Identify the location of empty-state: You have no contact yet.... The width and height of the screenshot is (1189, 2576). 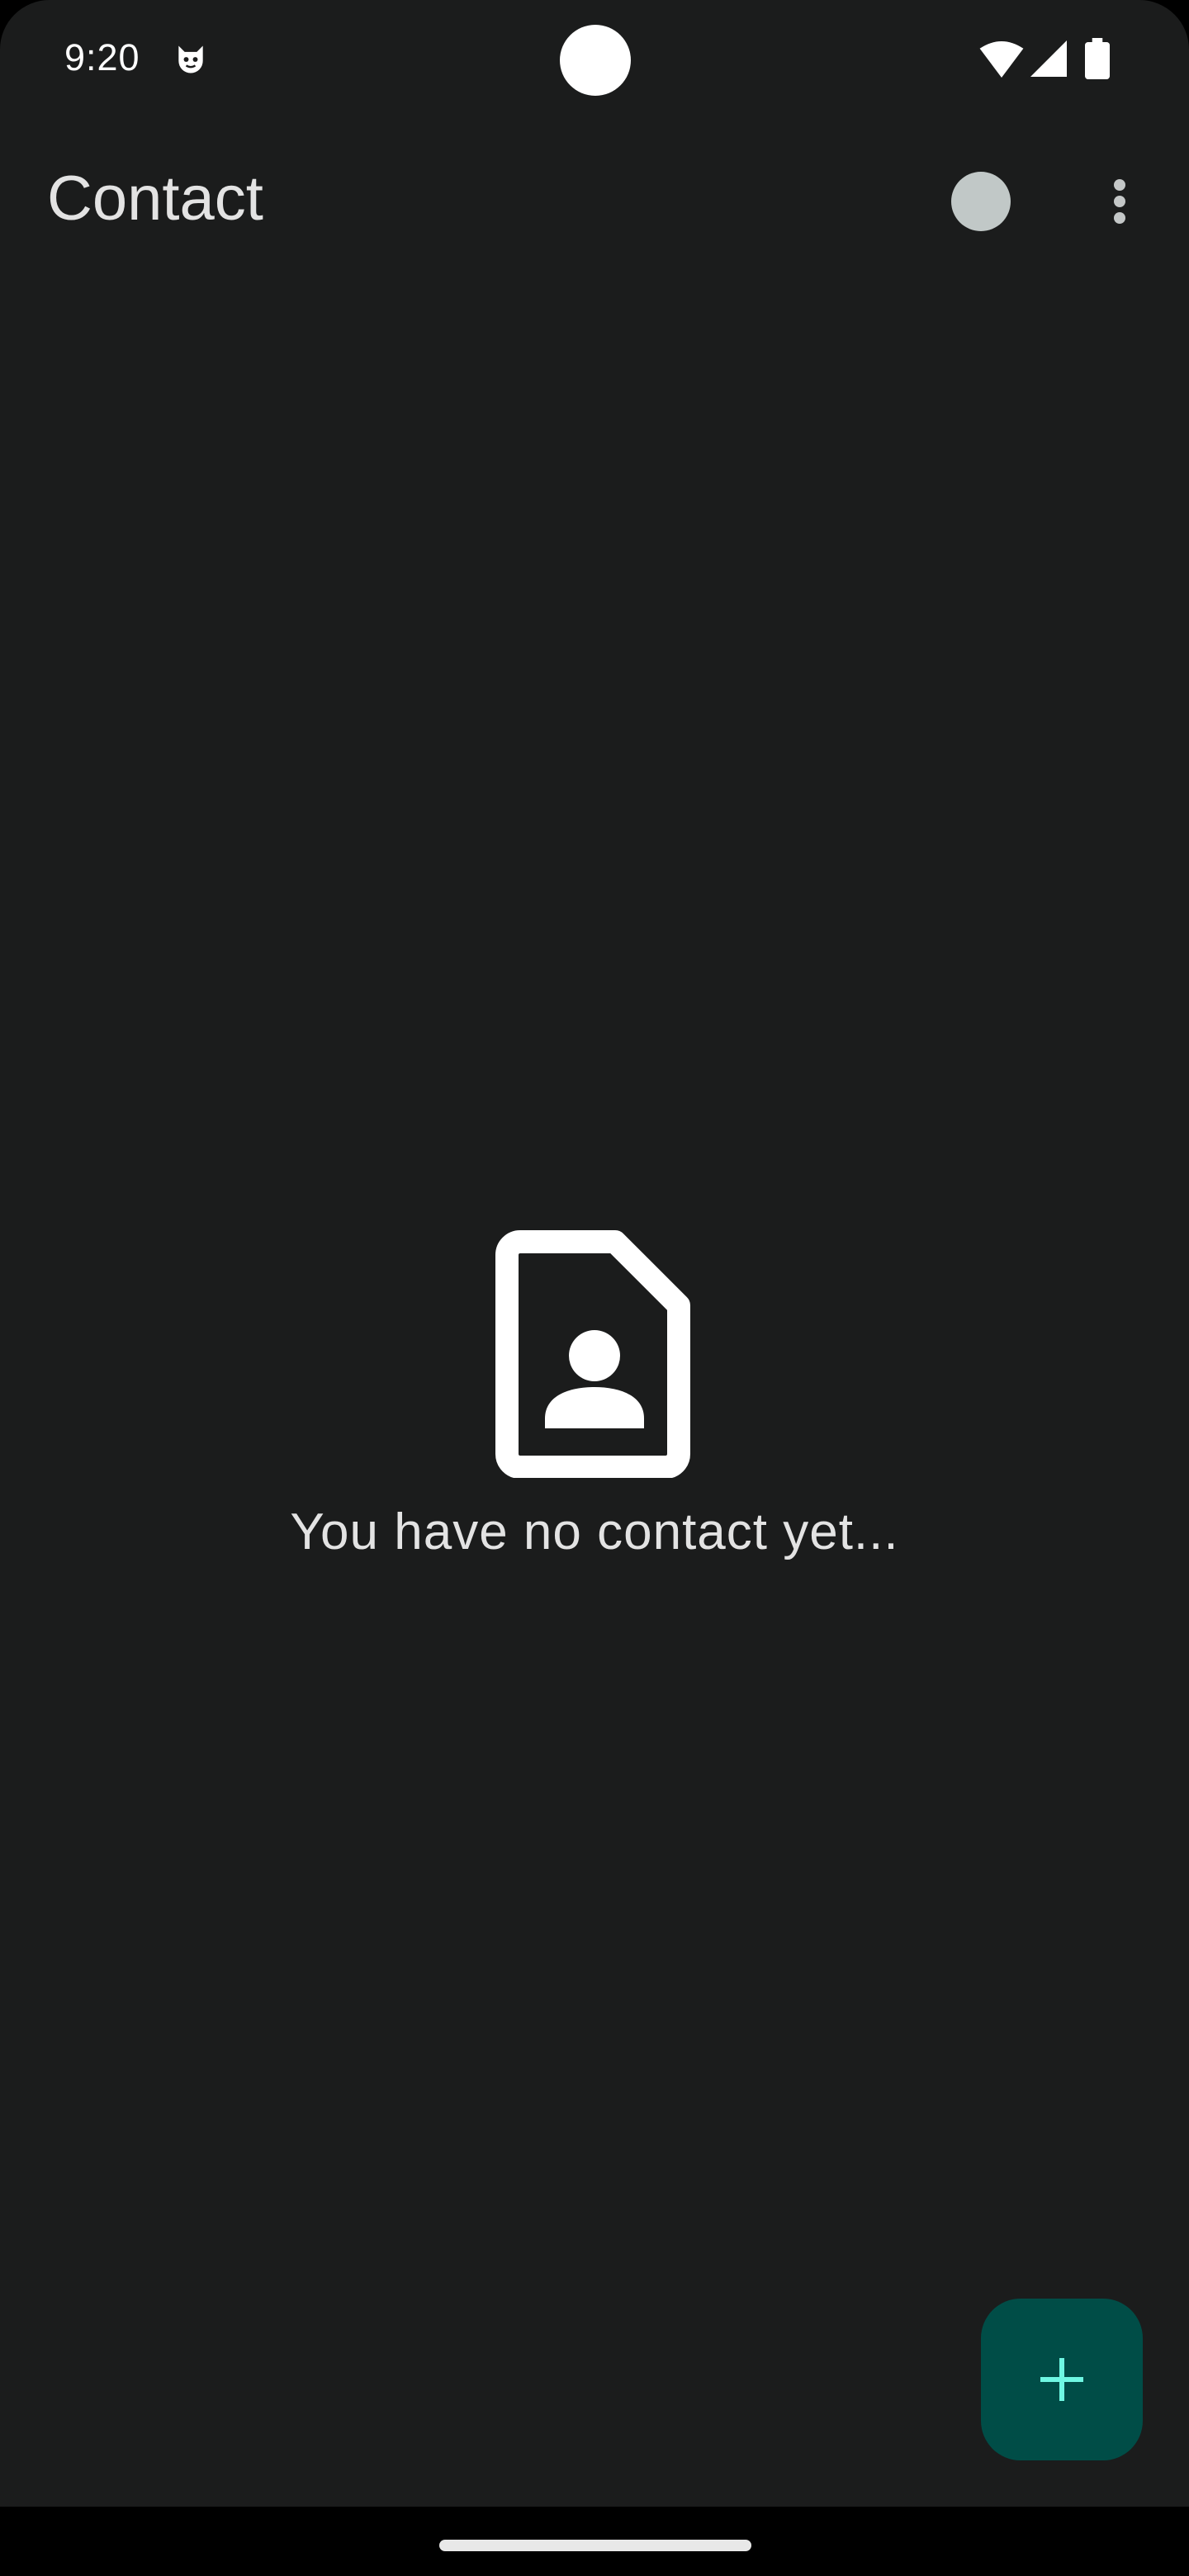
(594, 1403).